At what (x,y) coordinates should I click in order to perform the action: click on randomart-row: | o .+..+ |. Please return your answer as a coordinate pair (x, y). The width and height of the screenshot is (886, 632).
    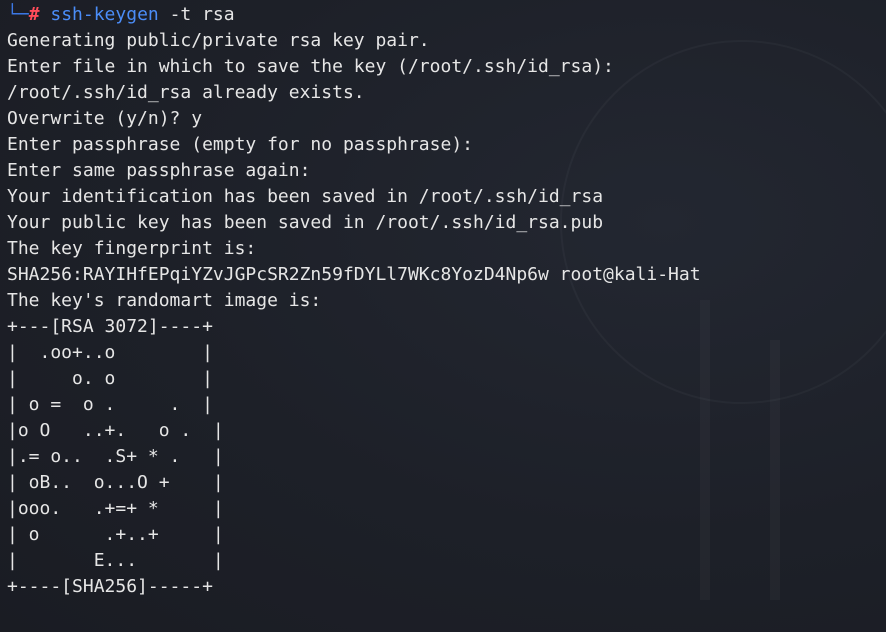
    Looking at the image, I should click on (115, 534).